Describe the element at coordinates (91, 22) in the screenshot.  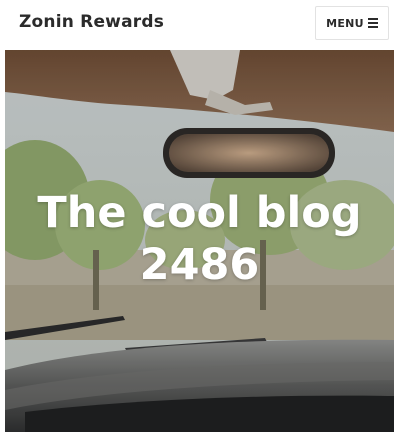
I see `site-title: Zonin Rewards` at that location.